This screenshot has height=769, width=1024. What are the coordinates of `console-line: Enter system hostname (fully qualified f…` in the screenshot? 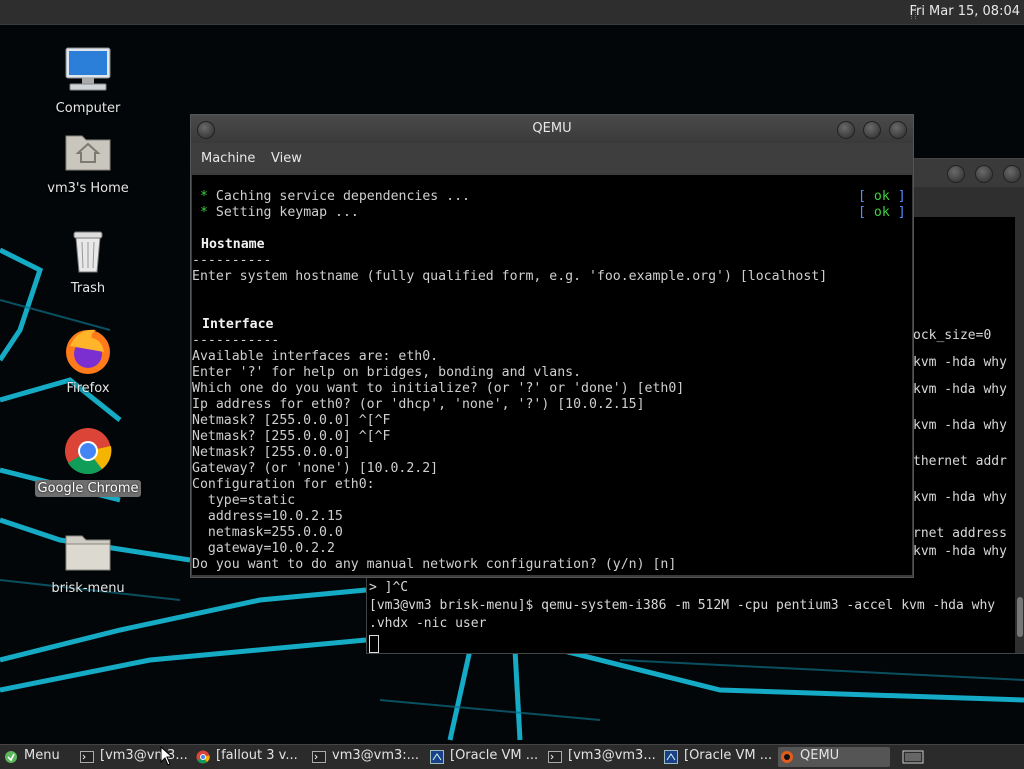 It's located at (510, 276).